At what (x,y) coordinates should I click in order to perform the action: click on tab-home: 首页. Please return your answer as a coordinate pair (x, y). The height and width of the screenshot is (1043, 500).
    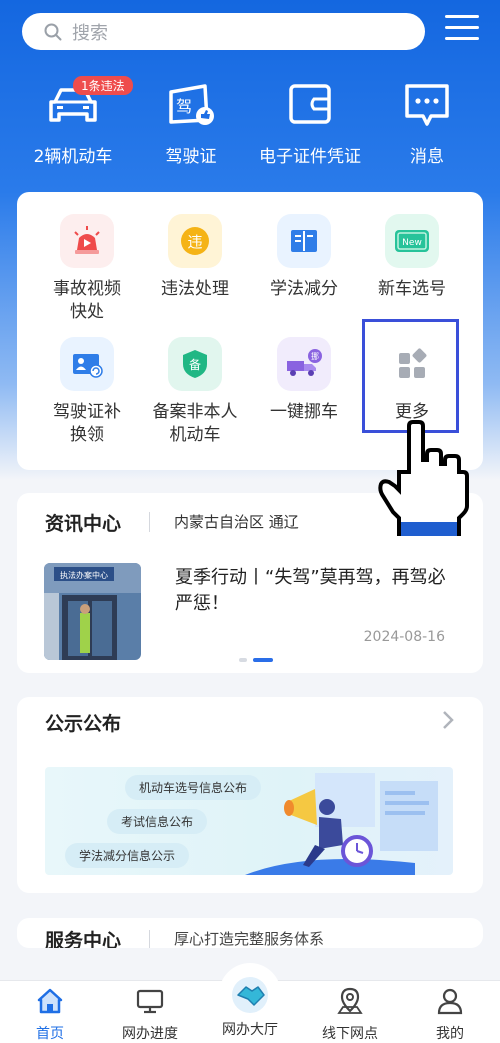
    Looking at the image, I should click on (50, 1015).